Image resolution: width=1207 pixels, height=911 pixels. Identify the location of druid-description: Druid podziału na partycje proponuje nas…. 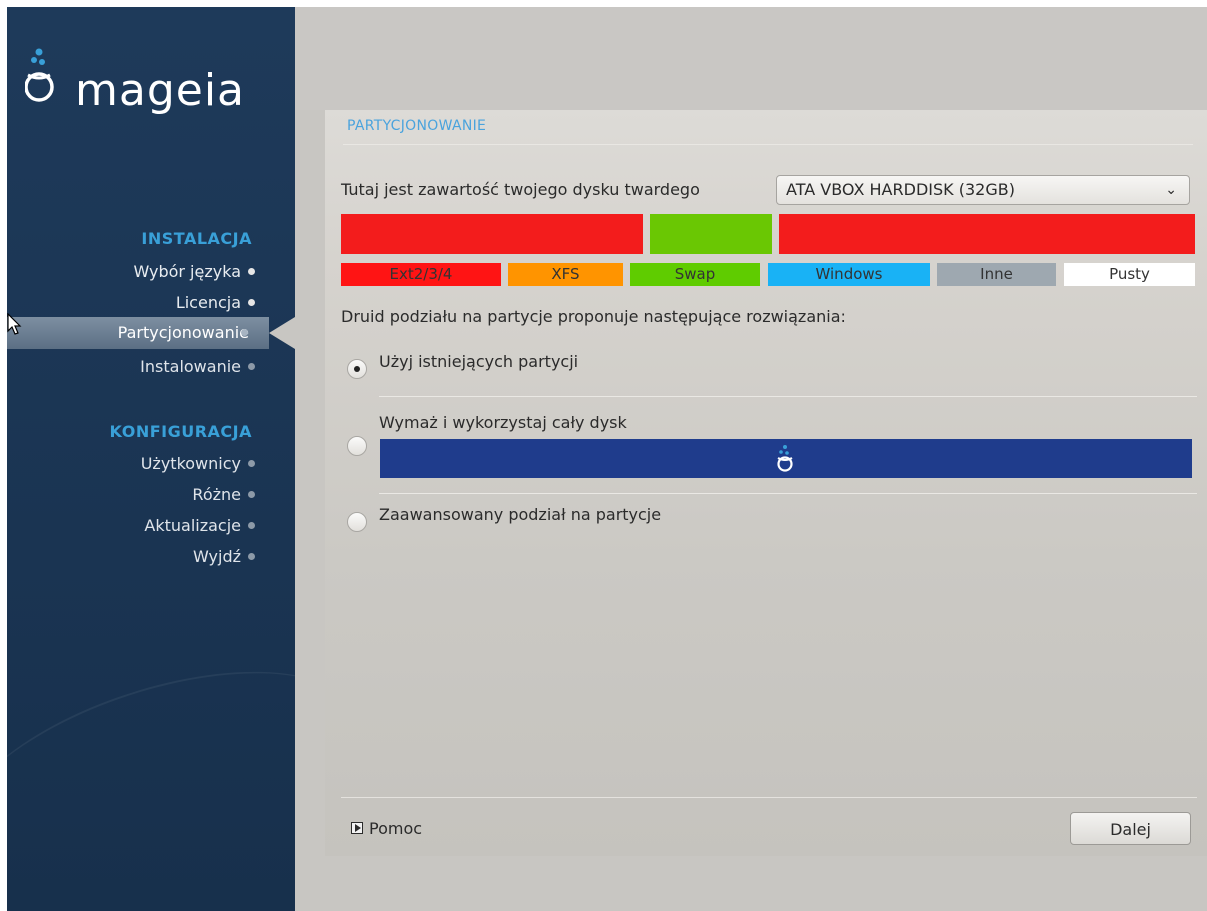
(593, 316).